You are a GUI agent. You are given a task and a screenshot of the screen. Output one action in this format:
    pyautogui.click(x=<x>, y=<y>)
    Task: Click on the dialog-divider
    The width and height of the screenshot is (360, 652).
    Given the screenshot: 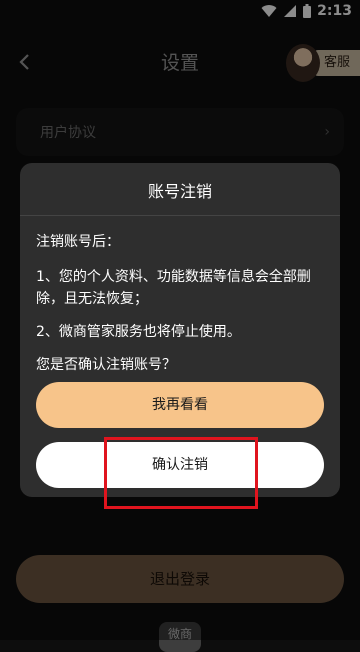 What is the action you would take?
    pyautogui.click(x=180, y=215)
    